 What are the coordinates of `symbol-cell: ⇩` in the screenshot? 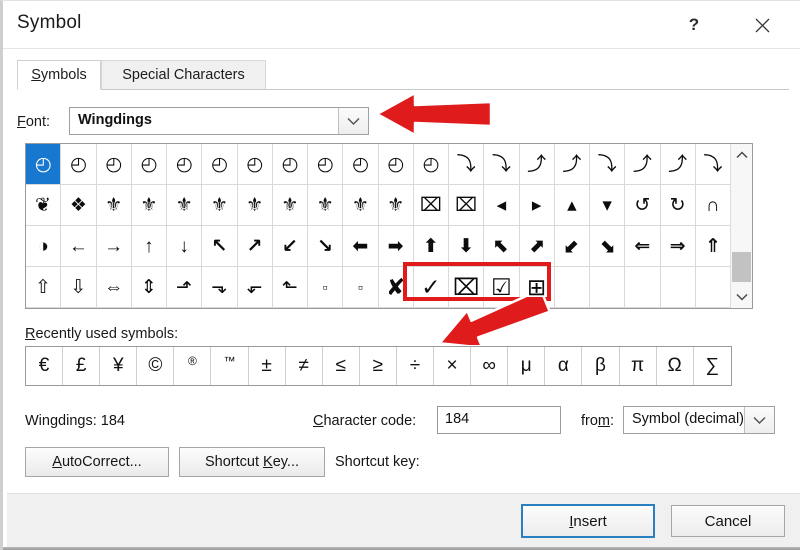 It's located at (79, 287).